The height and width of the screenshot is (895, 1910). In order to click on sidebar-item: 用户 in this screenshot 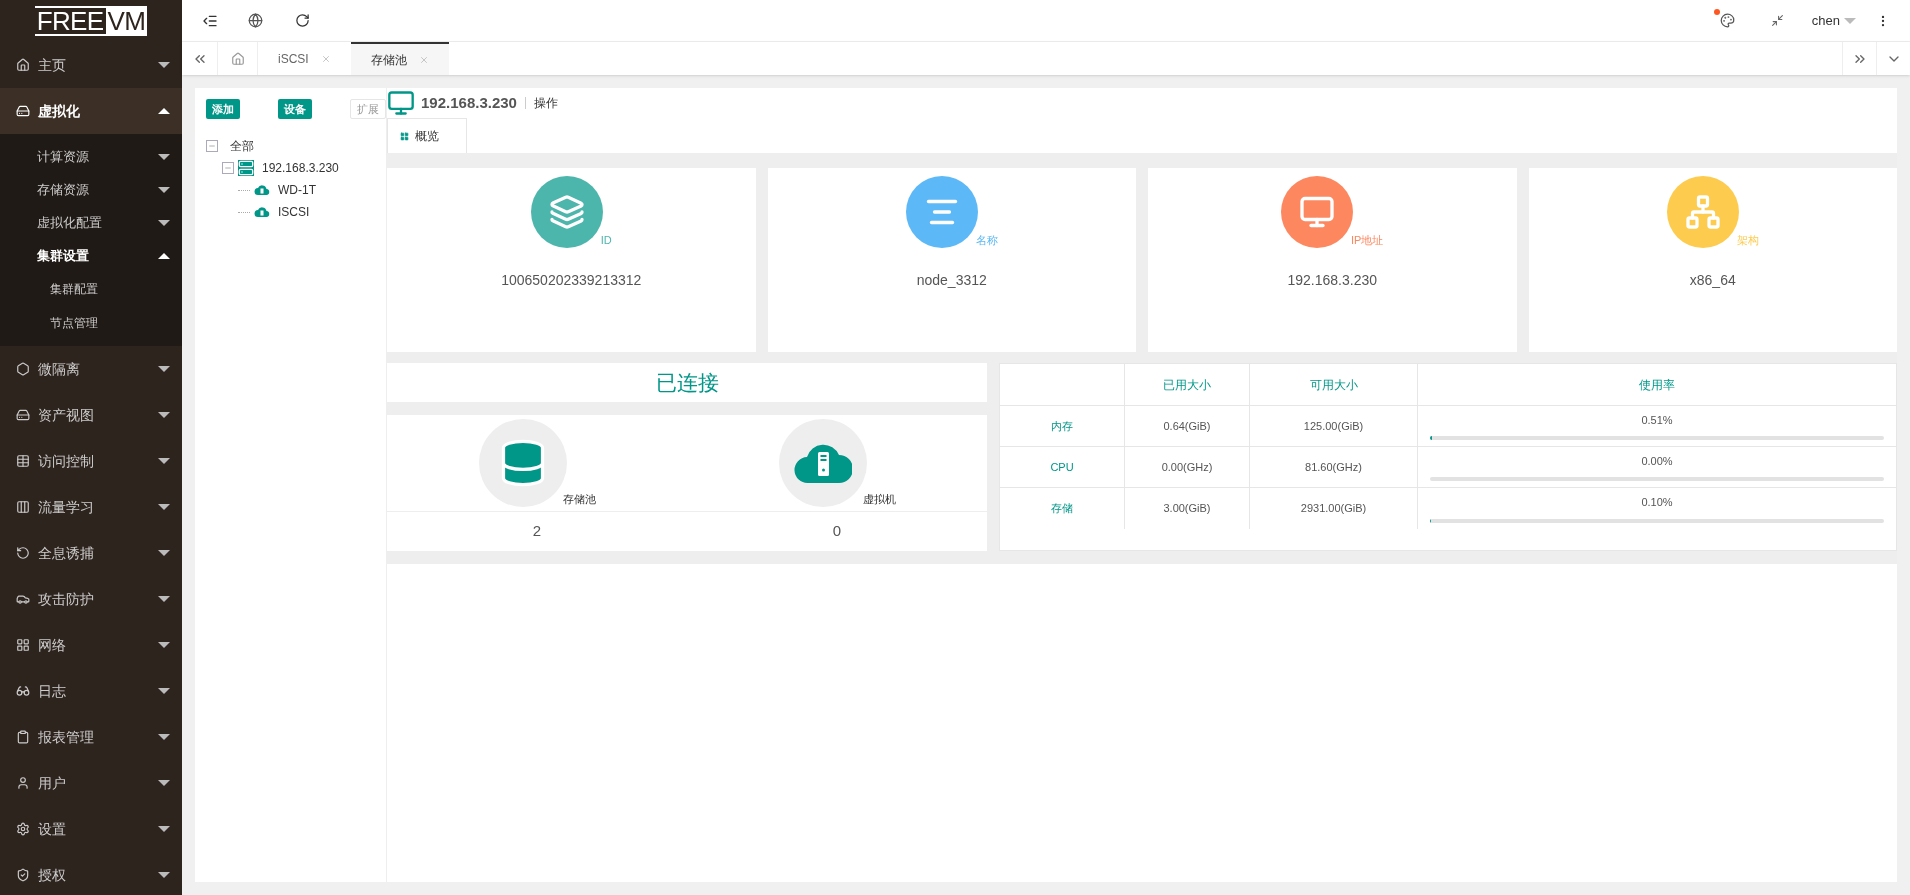, I will do `click(91, 783)`.